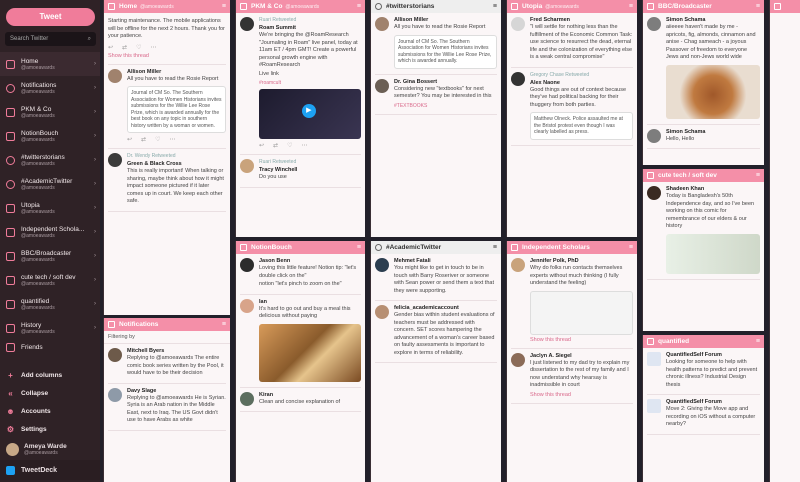 The width and height of the screenshot is (800, 482). What do you see at coordinates (572, 247) in the screenshot?
I see `column-header: Independent Scholars ≡` at bounding box center [572, 247].